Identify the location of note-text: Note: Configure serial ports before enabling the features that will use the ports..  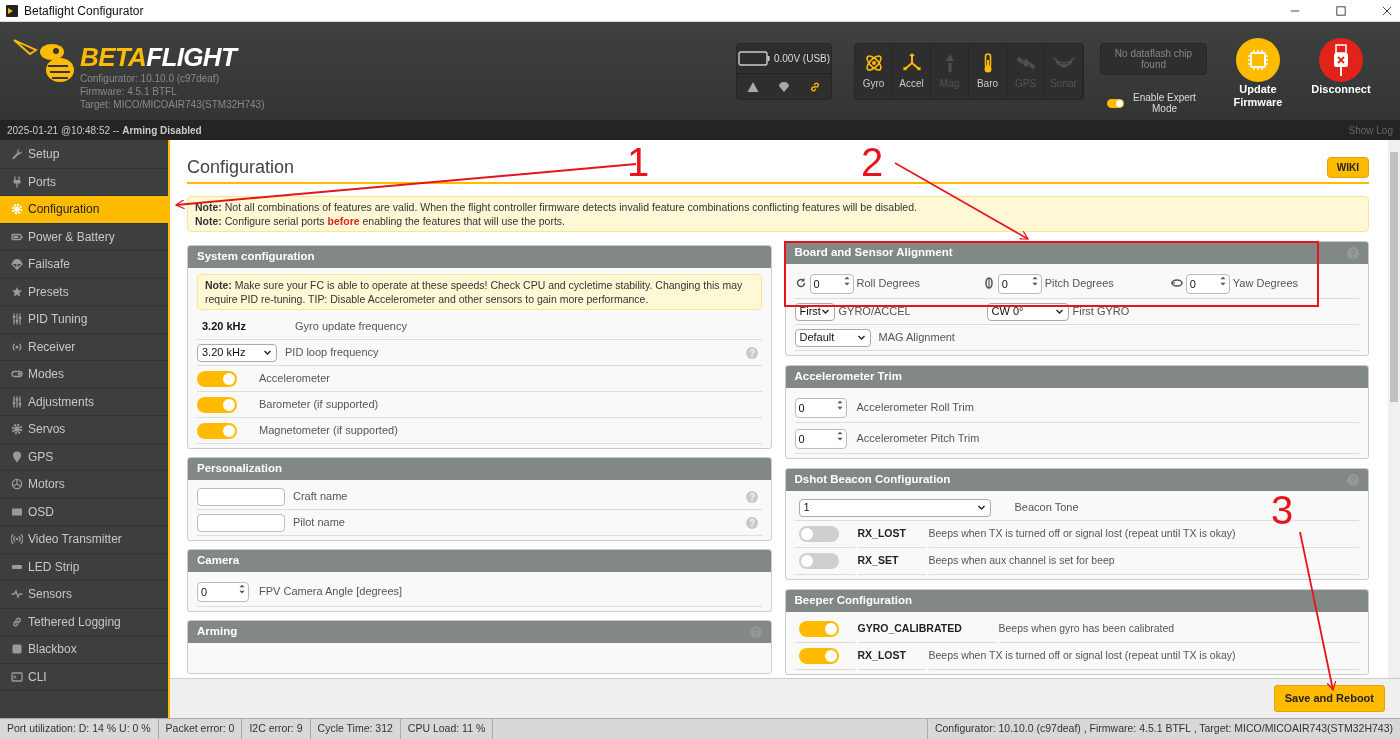
(381, 221).